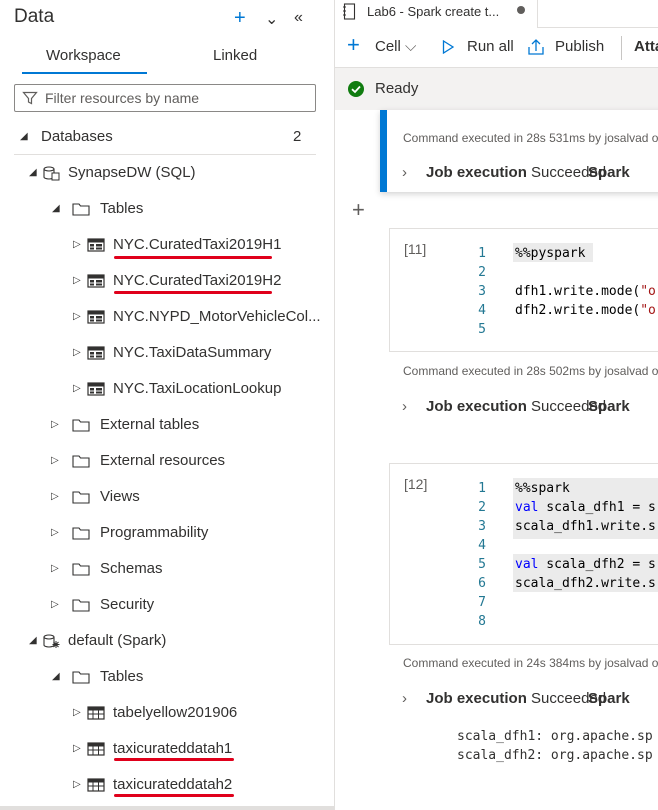 The height and width of the screenshot is (810, 658). I want to click on folder-label: Schemas, so click(131, 568).